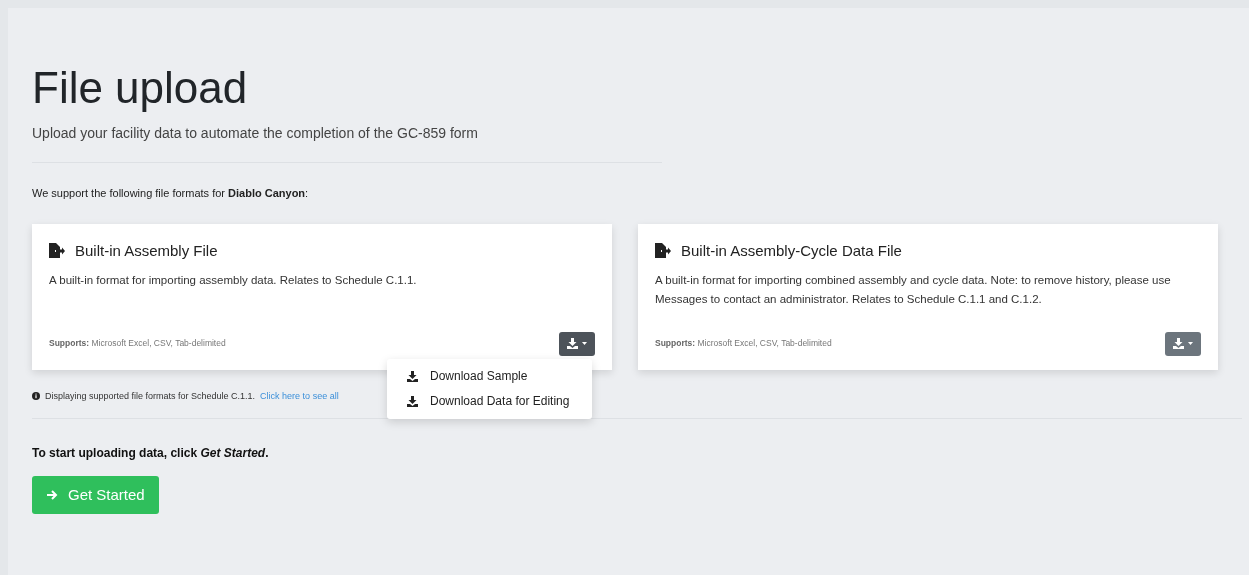 The width and height of the screenshot is (1249, 575). What do you see at coordinates (36, 396) in the screenshot?
I see `info-icon` at bounding box center [36, 396].